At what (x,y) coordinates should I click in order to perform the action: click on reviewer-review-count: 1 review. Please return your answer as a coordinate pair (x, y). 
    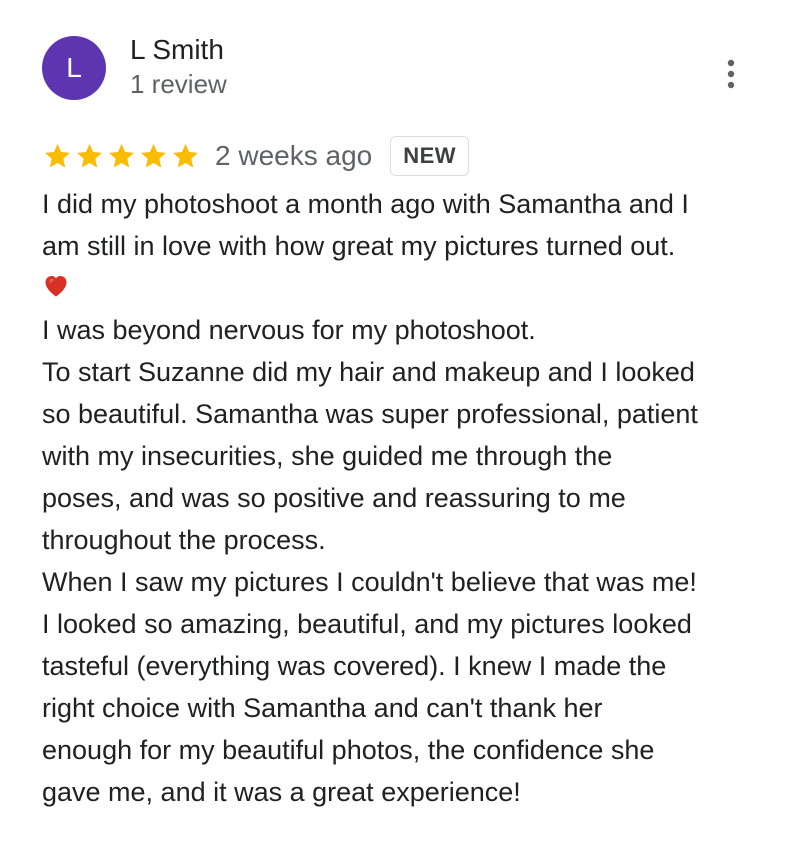
    Looking at the image, I should click on (178, 84).